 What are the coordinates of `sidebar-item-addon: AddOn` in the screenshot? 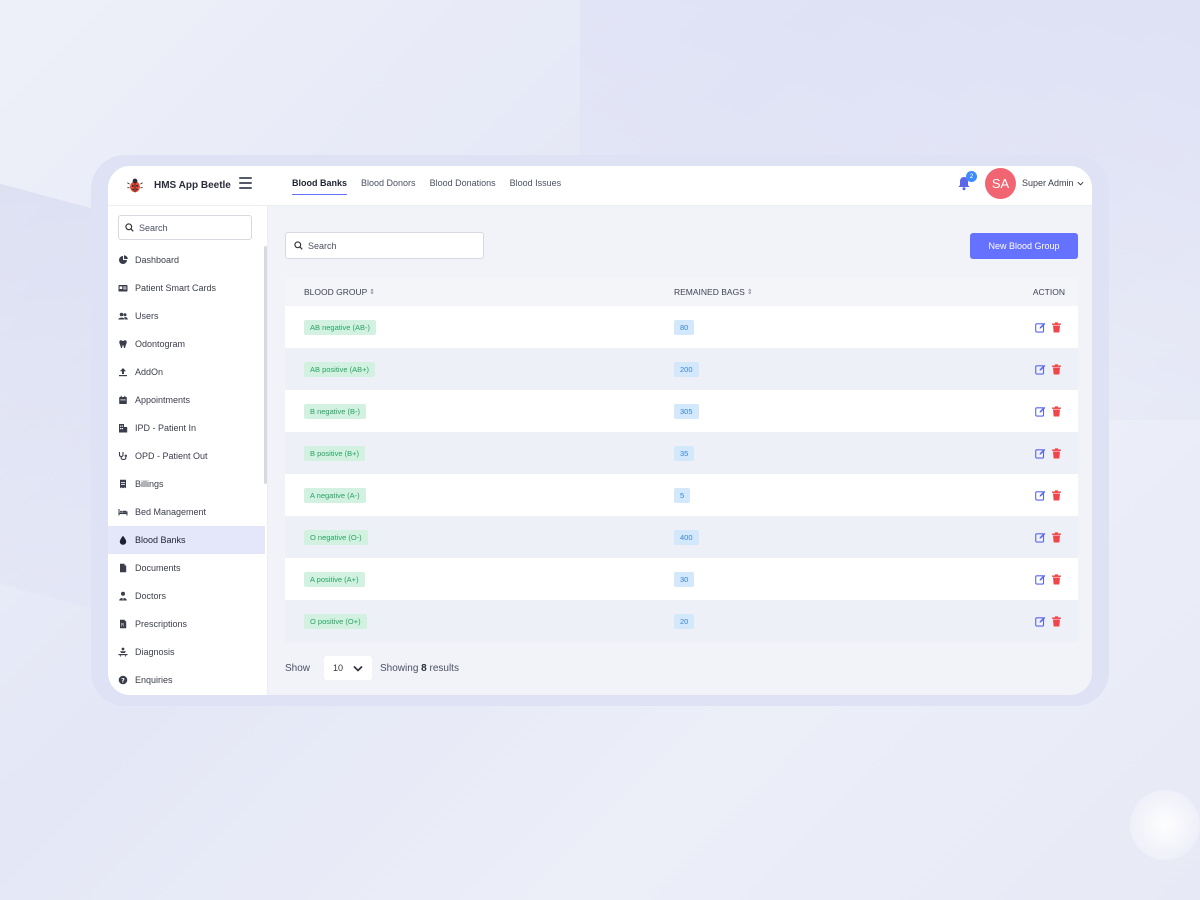 It's located at (186, 372).